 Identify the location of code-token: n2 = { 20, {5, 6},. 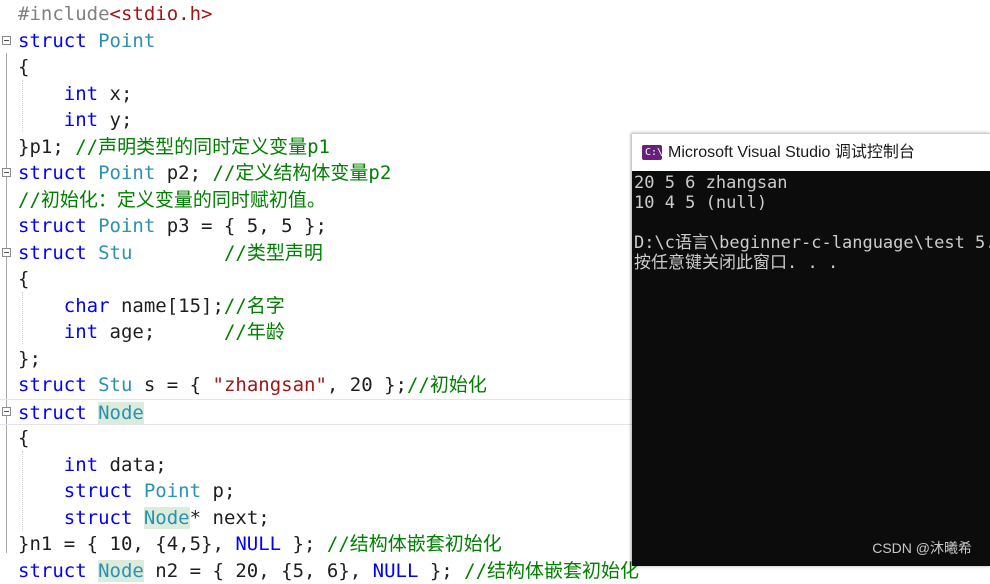
(258, 571).